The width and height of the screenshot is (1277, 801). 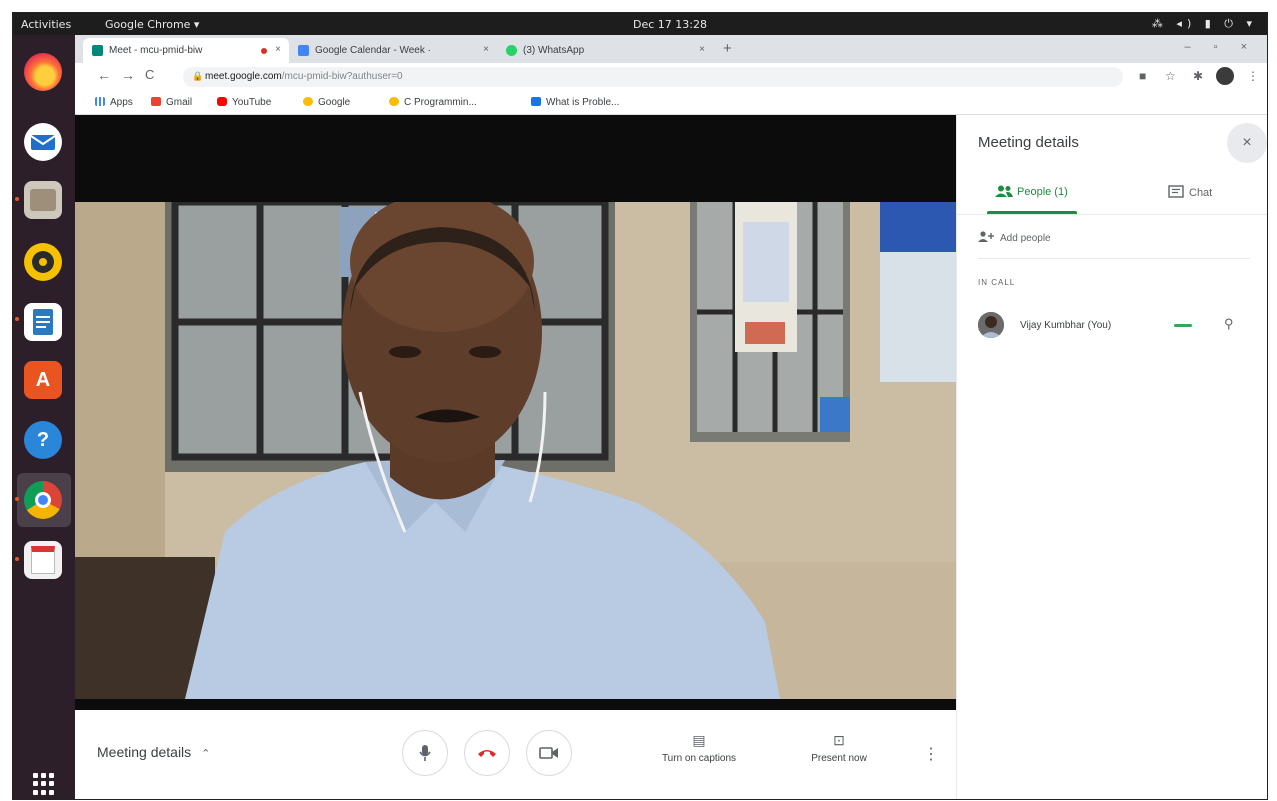 What do you see at coordinates (991, 325) in the screenshot?
I see `avatar` at bounding box center [991, 325].